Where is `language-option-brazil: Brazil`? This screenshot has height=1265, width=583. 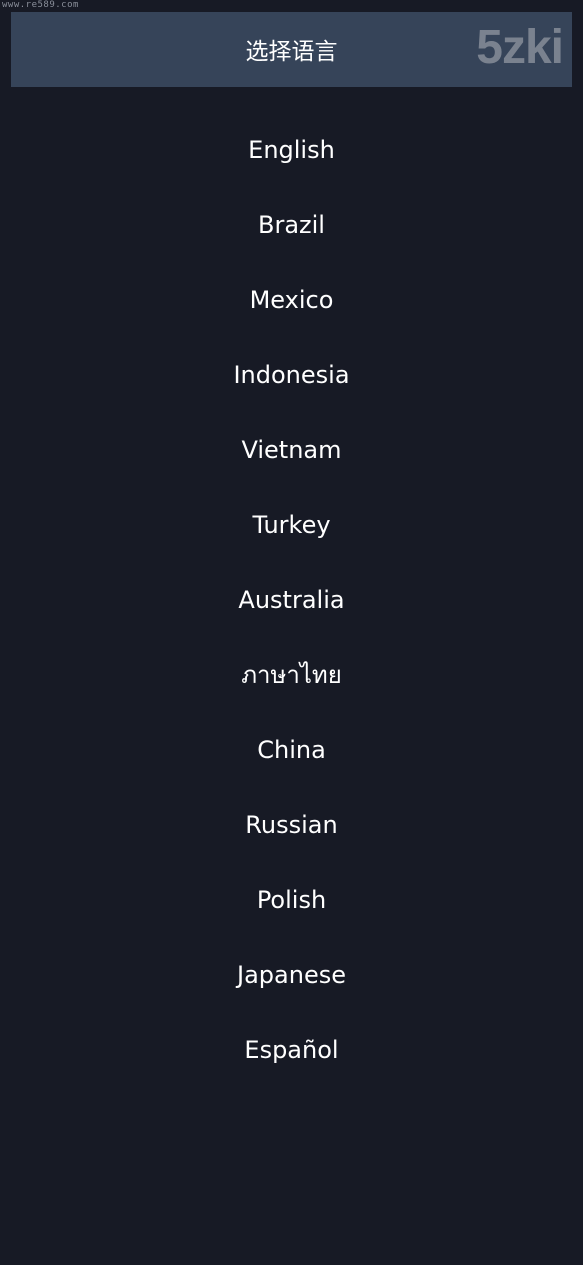
language-option-brazil: Brazil is located at coordinates (291, 224).